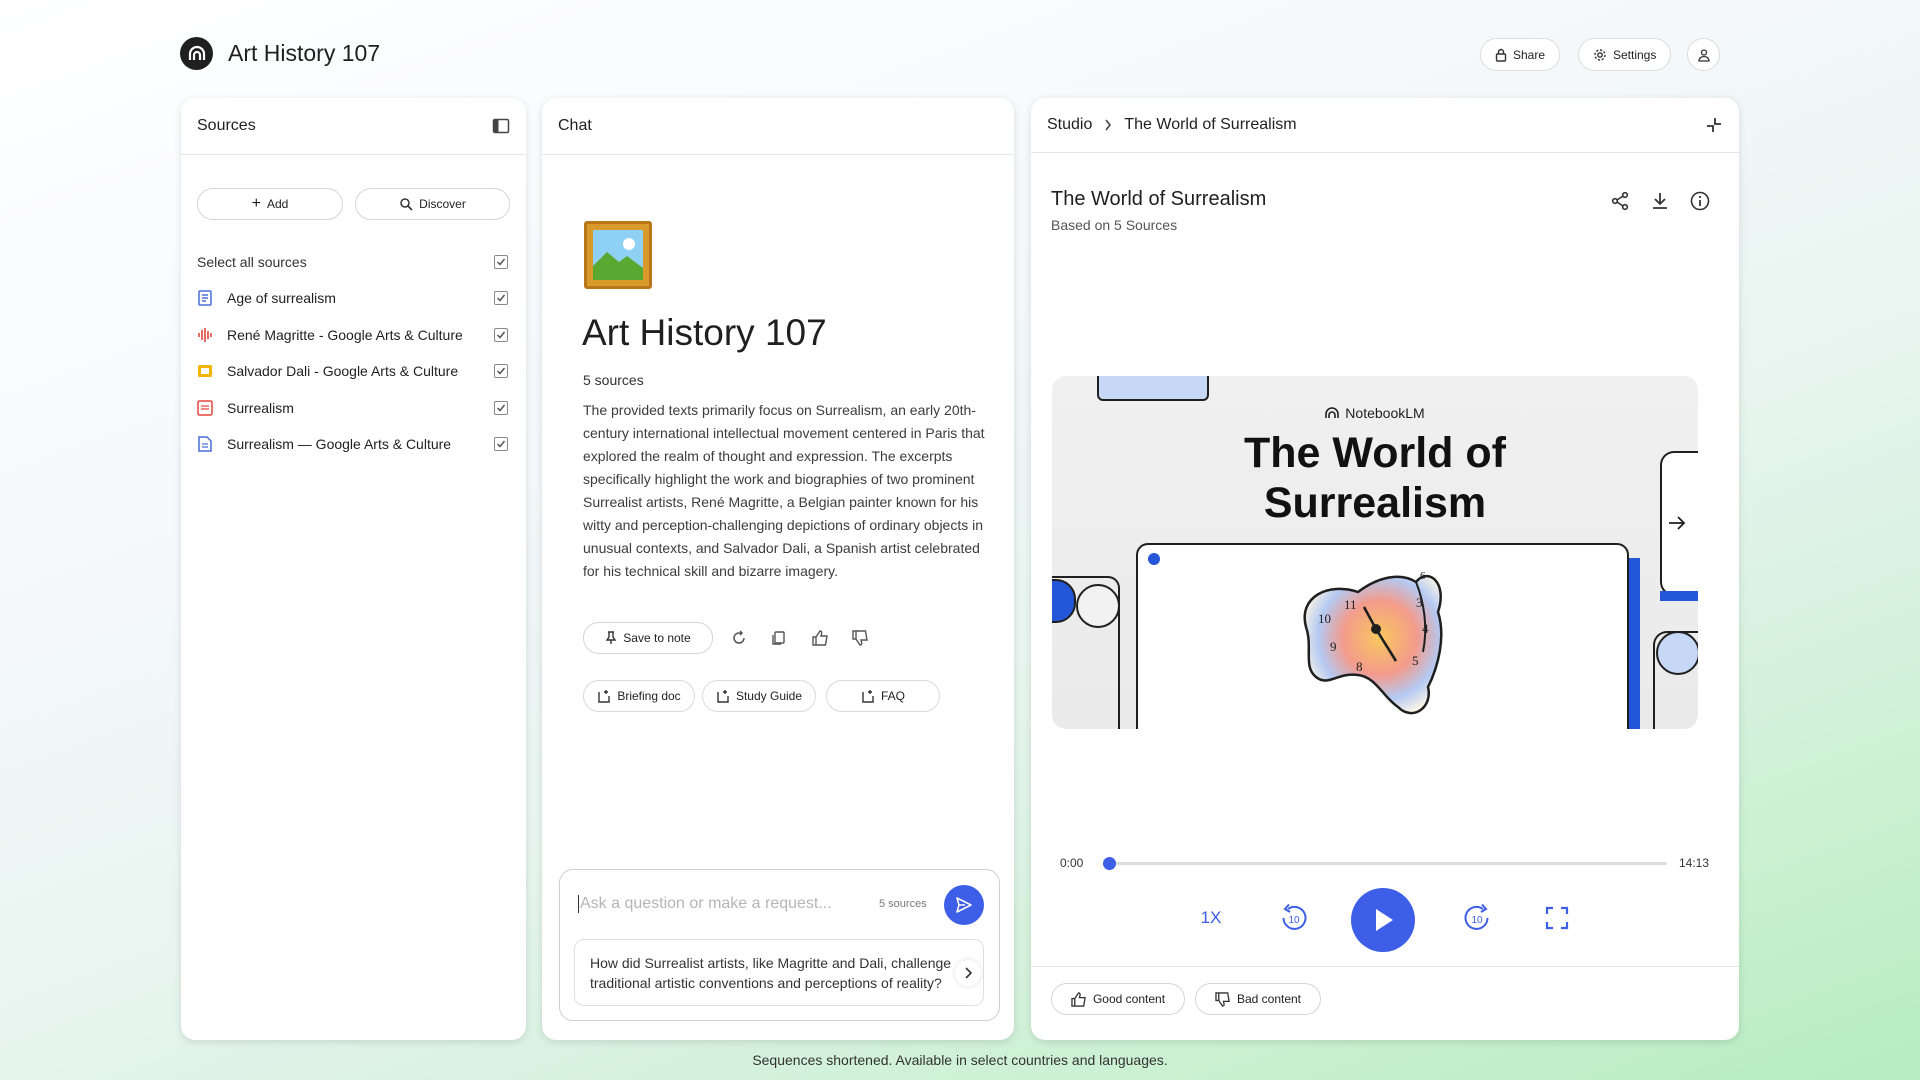 The width and height of the screenshot is (1920, 1080). I want to click on clock-numeral: 8, so click(1359, 666).